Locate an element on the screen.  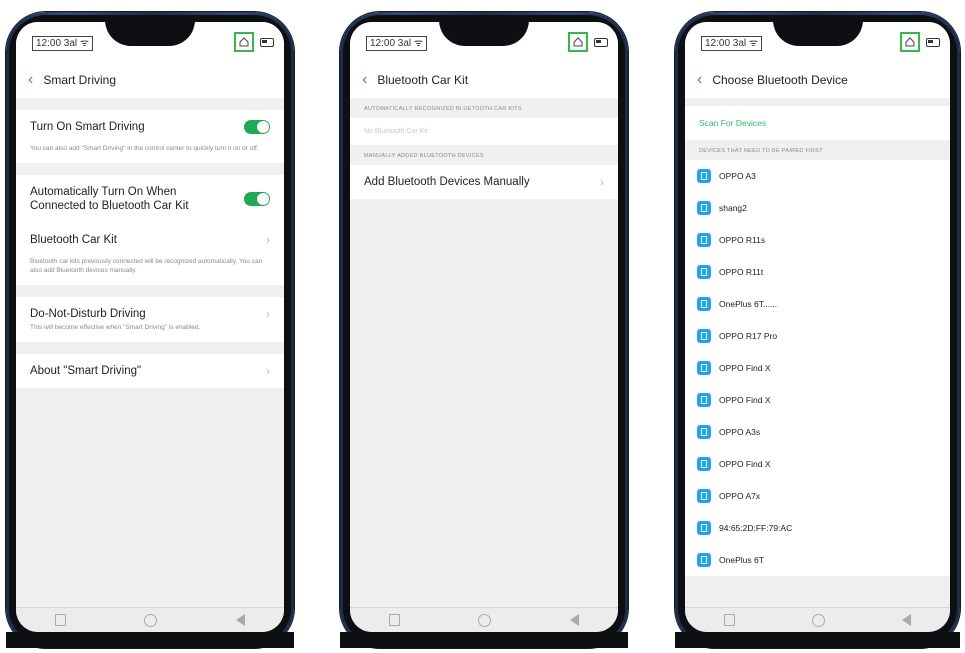
add-devices-manually-row: Add Bluetooth Devices Manually › is located at coordinates (484, 182).